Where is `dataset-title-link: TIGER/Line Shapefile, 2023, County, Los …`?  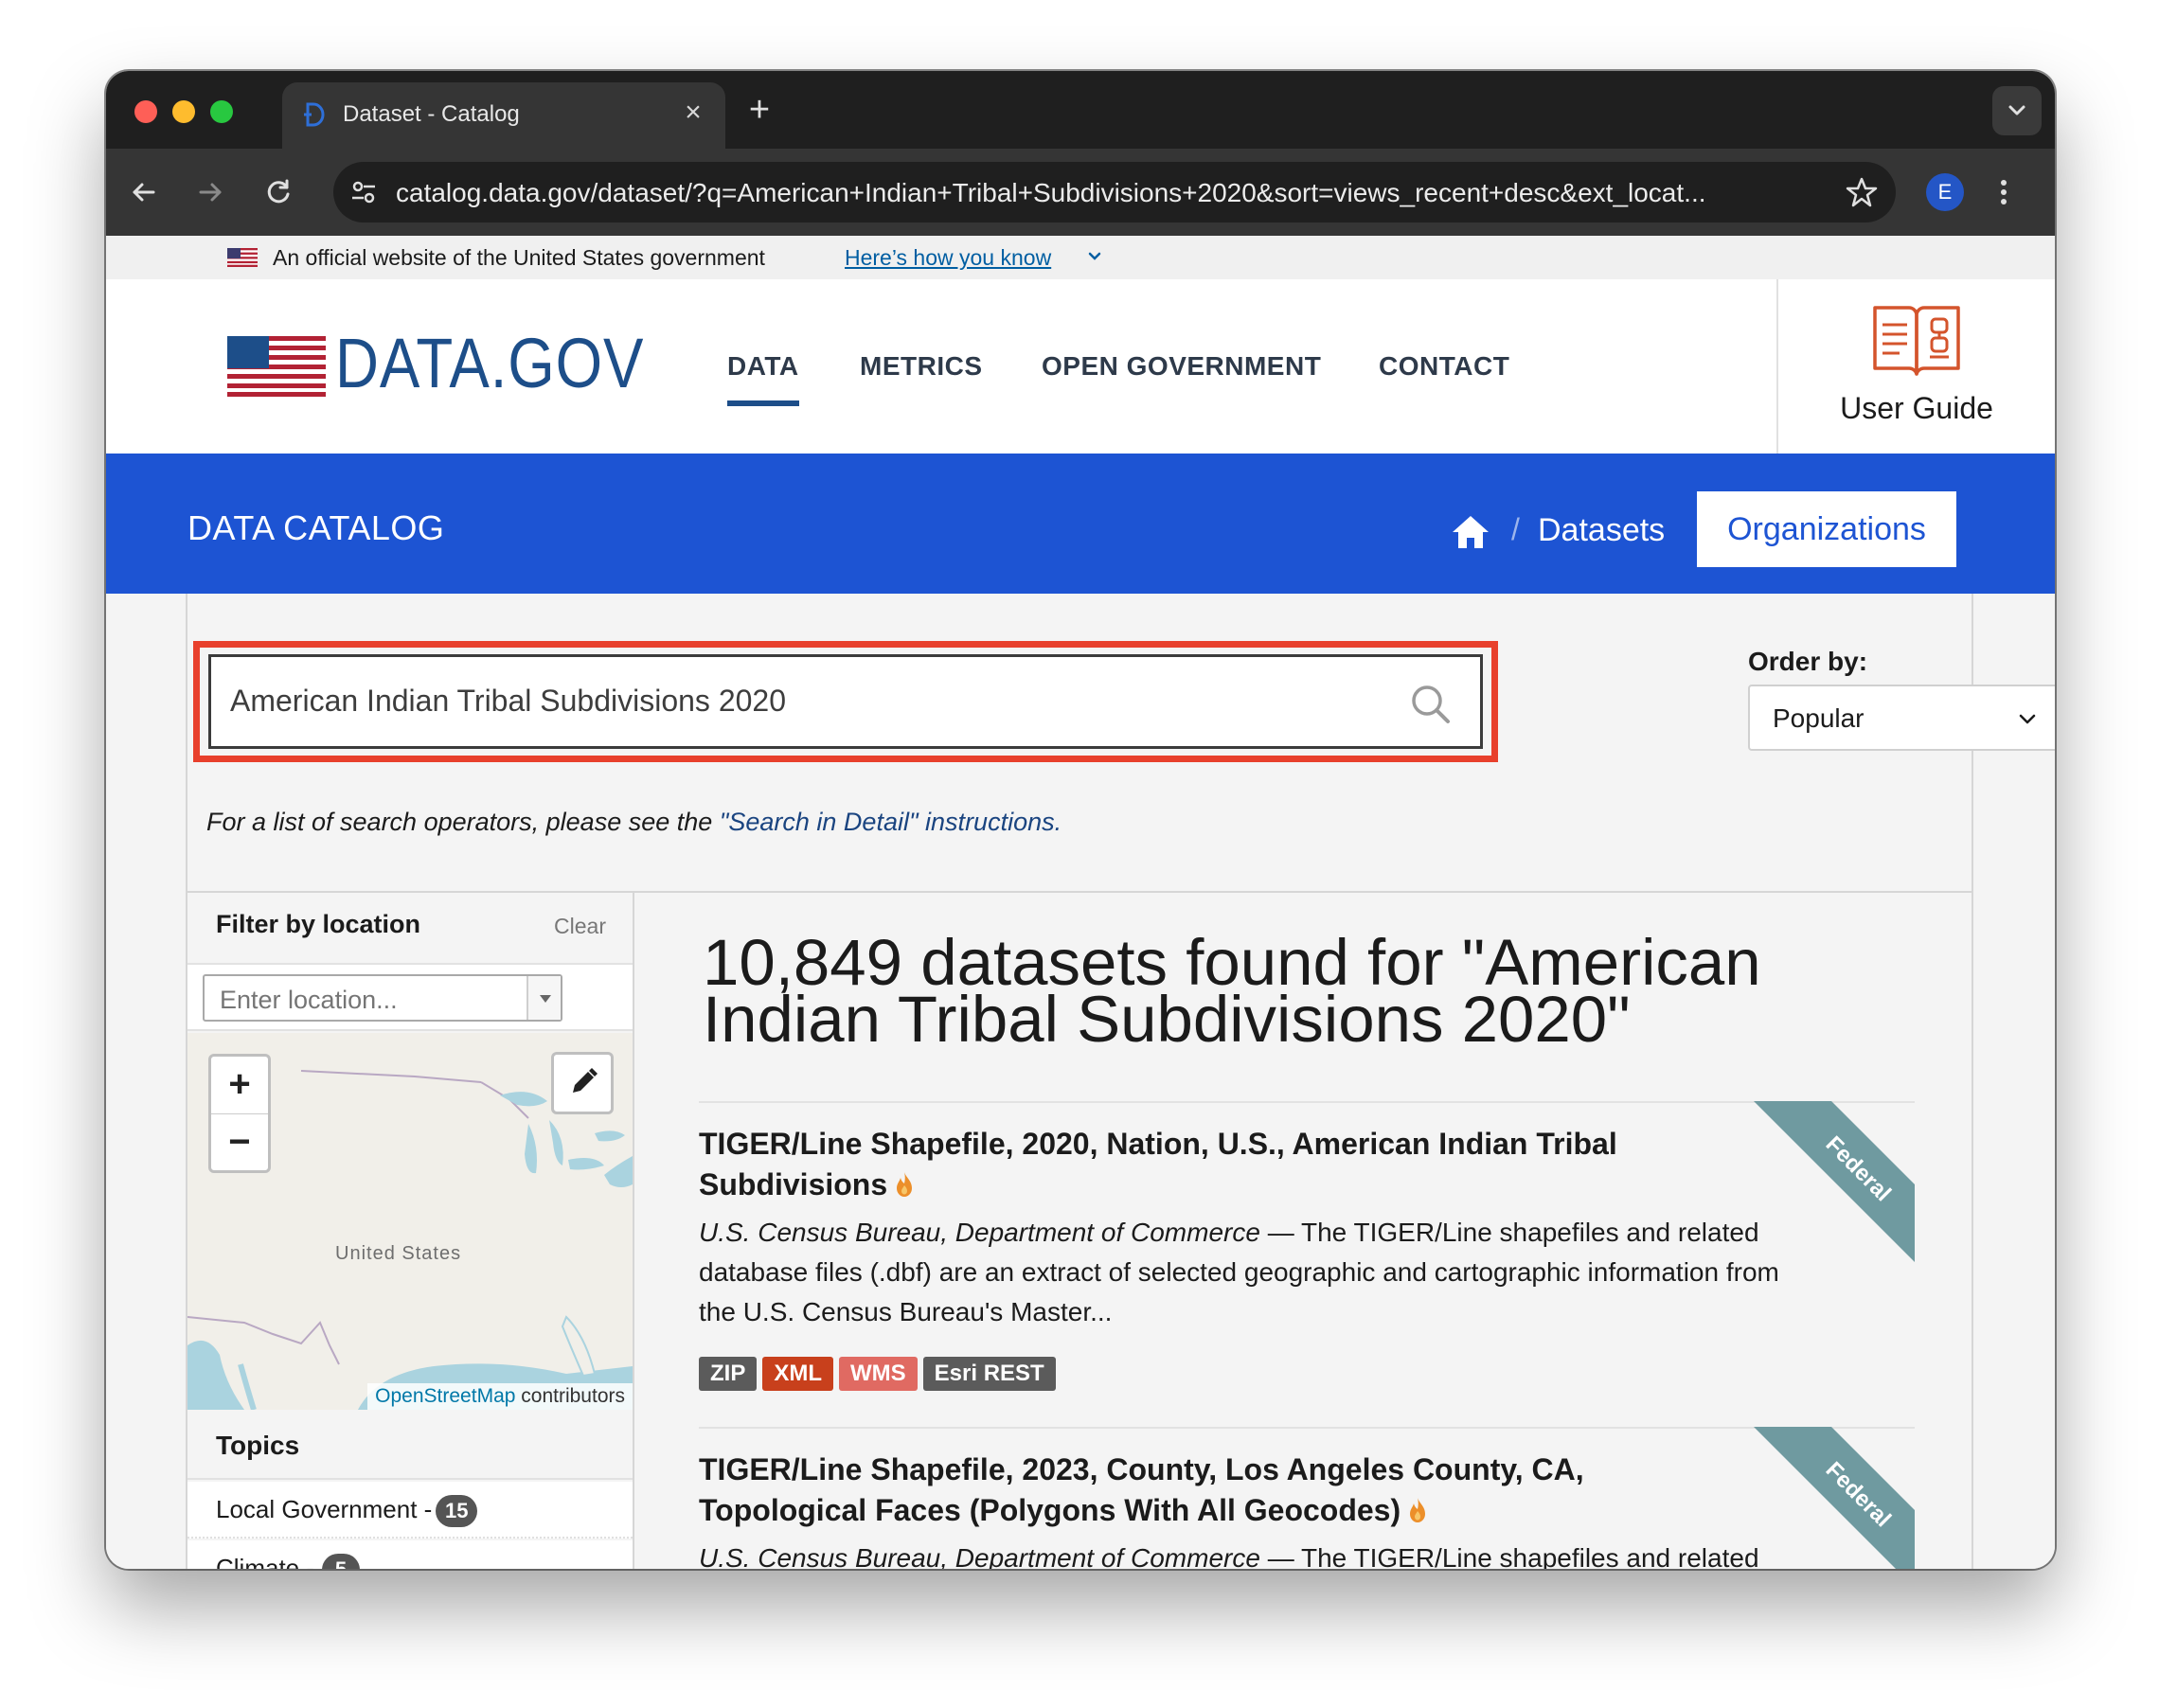
dataset-title-link: TIGER/Line Shapefile, 2023, County, Los … is located at coordinates (1177, 1490).